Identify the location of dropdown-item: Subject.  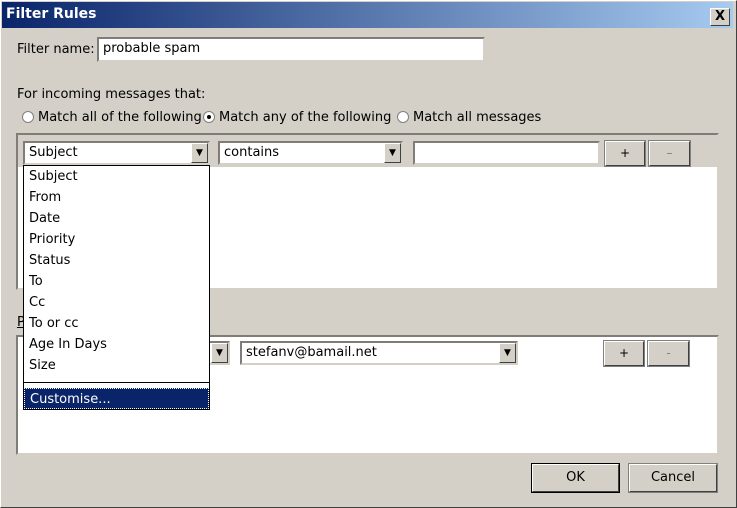
(116, 176).